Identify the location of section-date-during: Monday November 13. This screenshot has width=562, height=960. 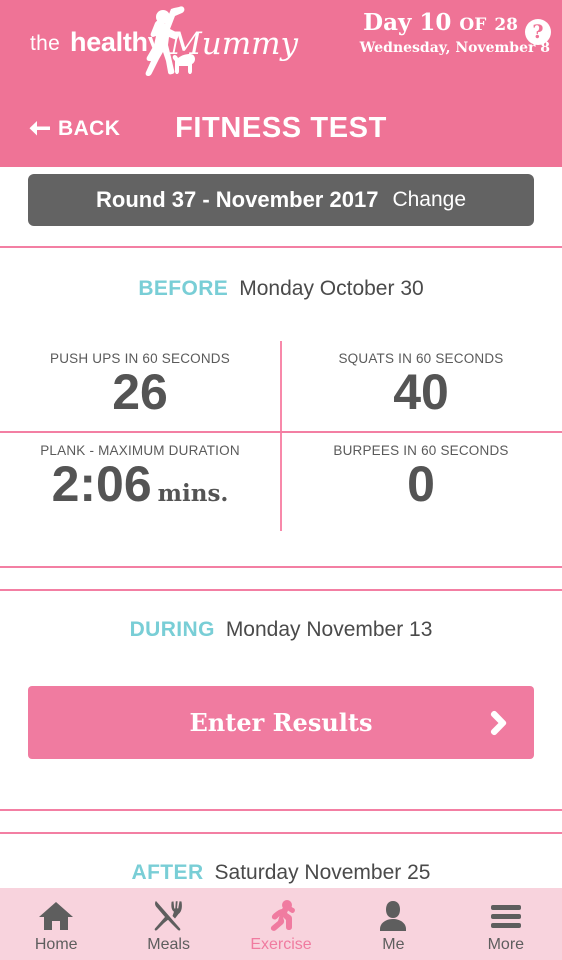
(329, 629).